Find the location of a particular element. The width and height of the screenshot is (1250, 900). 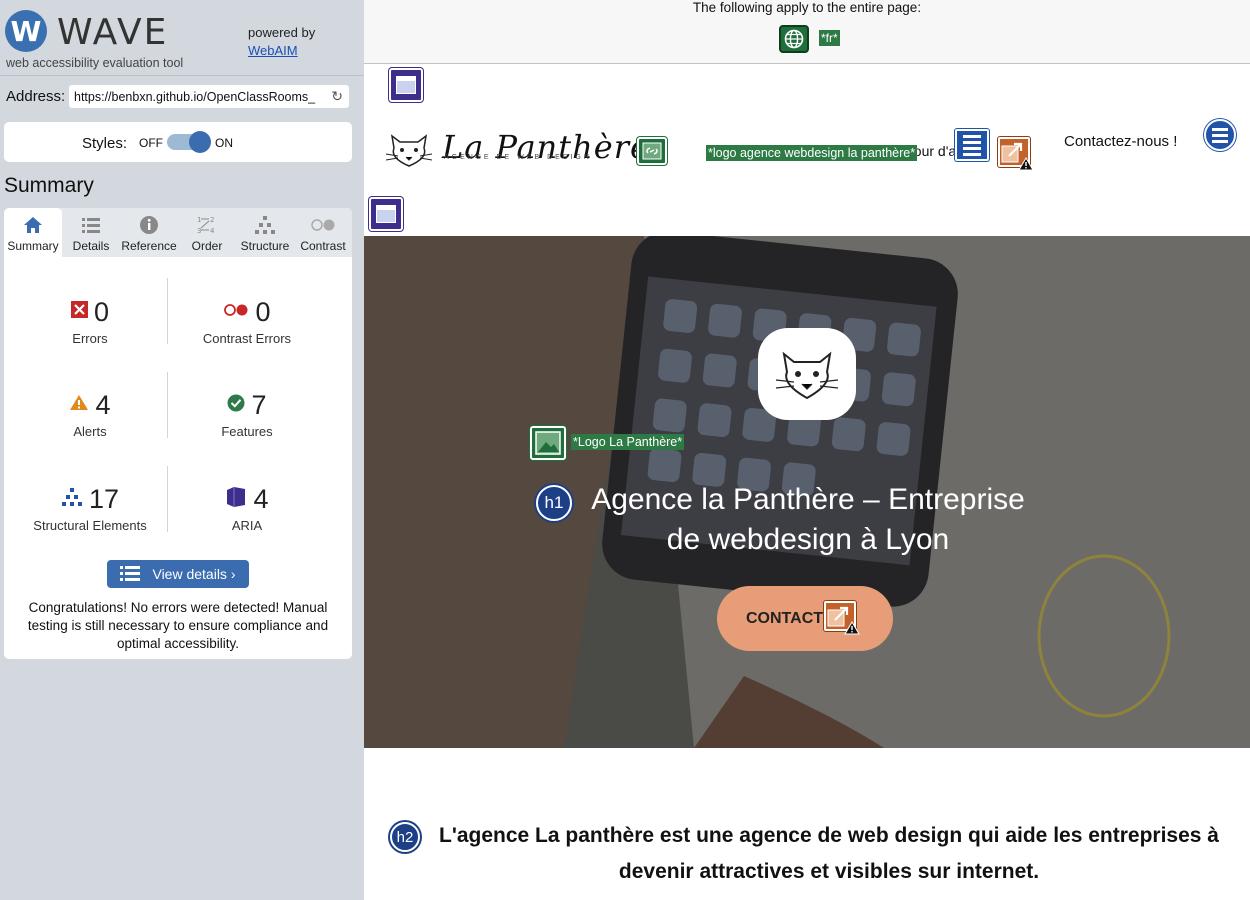

view-details-label: View details › is located at coordinates (194, 574).